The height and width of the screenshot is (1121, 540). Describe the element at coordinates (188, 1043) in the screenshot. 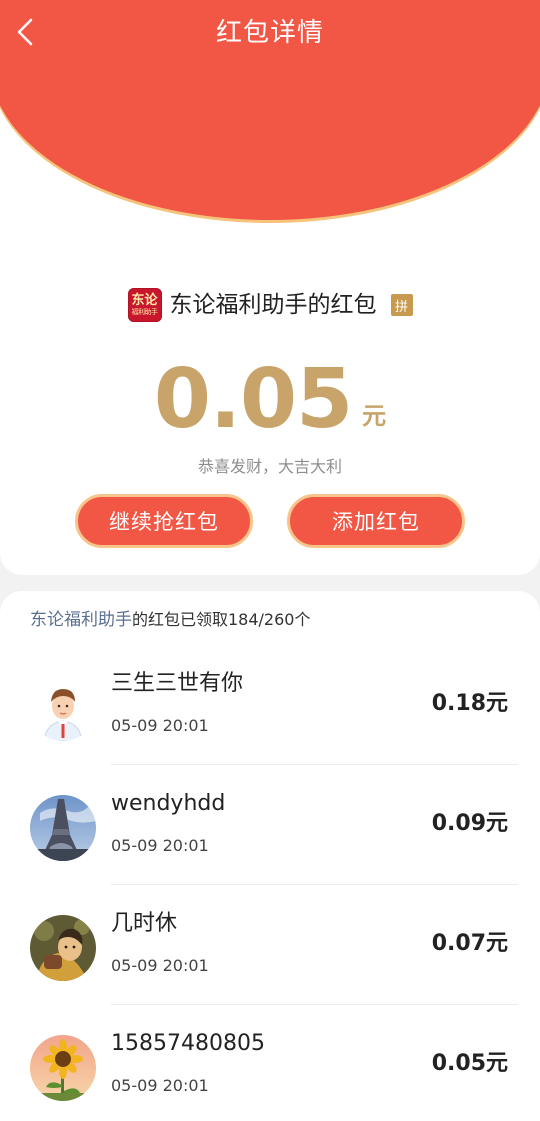

I see `claimer-name: 15857480805` at that location.